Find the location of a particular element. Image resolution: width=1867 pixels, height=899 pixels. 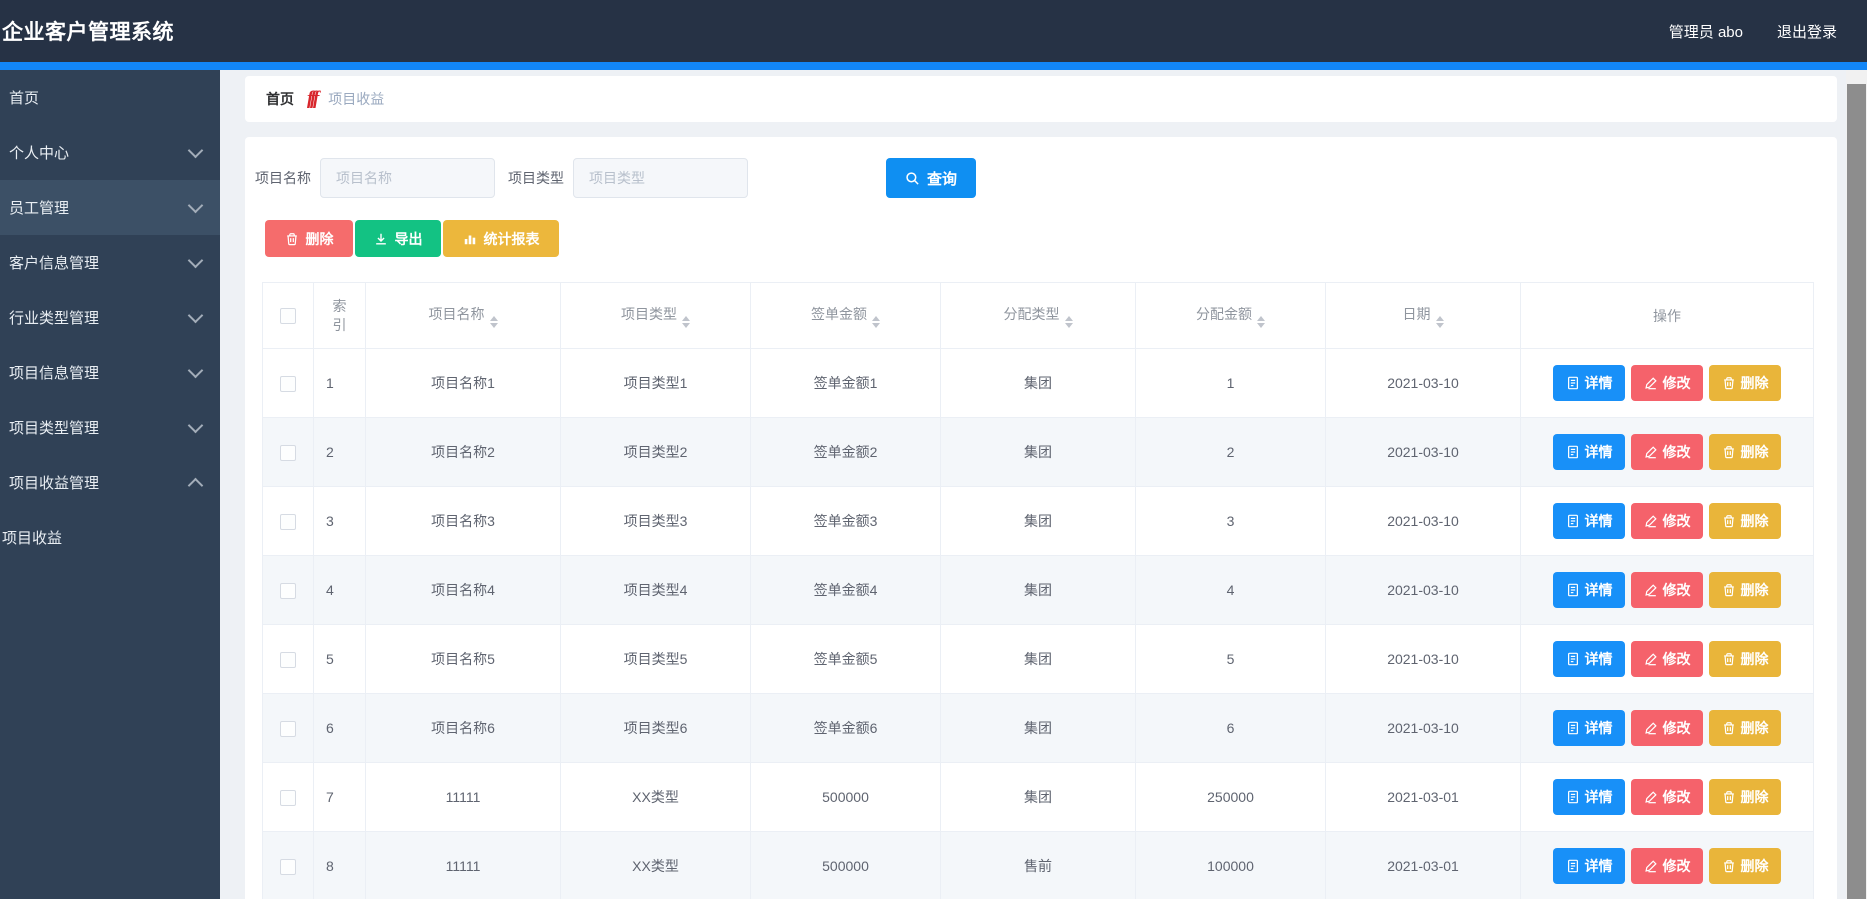

scrollbar-thumb is located at coordinates (1856, 491).